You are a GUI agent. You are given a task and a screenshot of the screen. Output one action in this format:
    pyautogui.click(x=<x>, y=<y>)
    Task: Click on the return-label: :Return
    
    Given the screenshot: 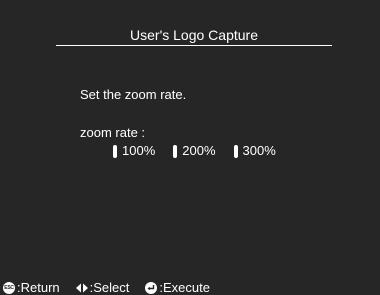 What is the action you would take?
    pyautogui.click(x=38, y=287)
    